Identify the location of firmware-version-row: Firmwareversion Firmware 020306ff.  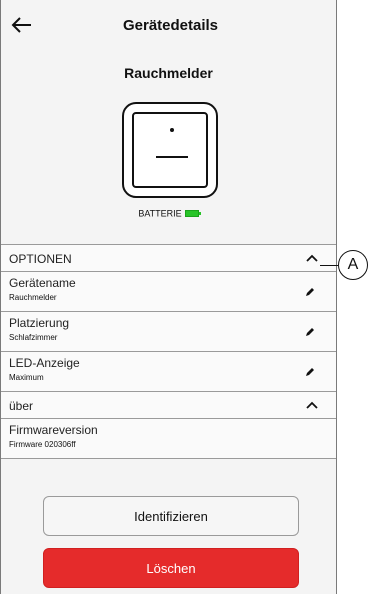
(168, 438).